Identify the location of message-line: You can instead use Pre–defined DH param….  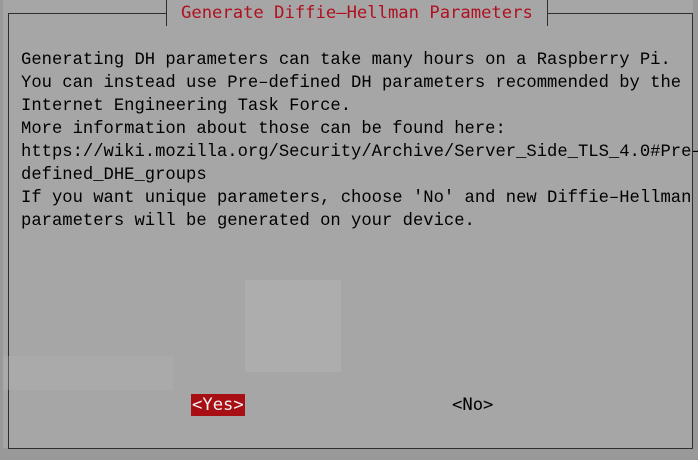
(351, 83).